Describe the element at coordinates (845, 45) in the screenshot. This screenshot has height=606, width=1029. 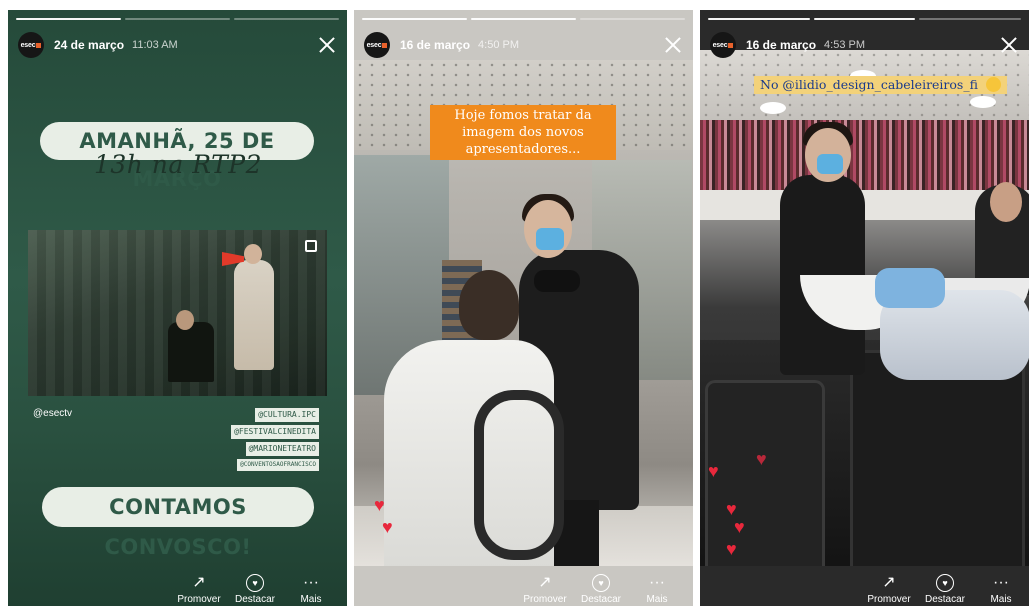
I see `story-time: 4:53 PM` at that location.